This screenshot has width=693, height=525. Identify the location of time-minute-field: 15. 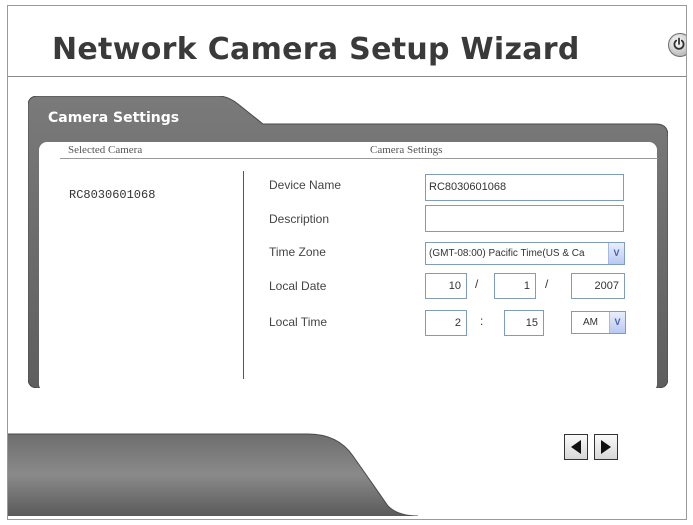
(524, 323).